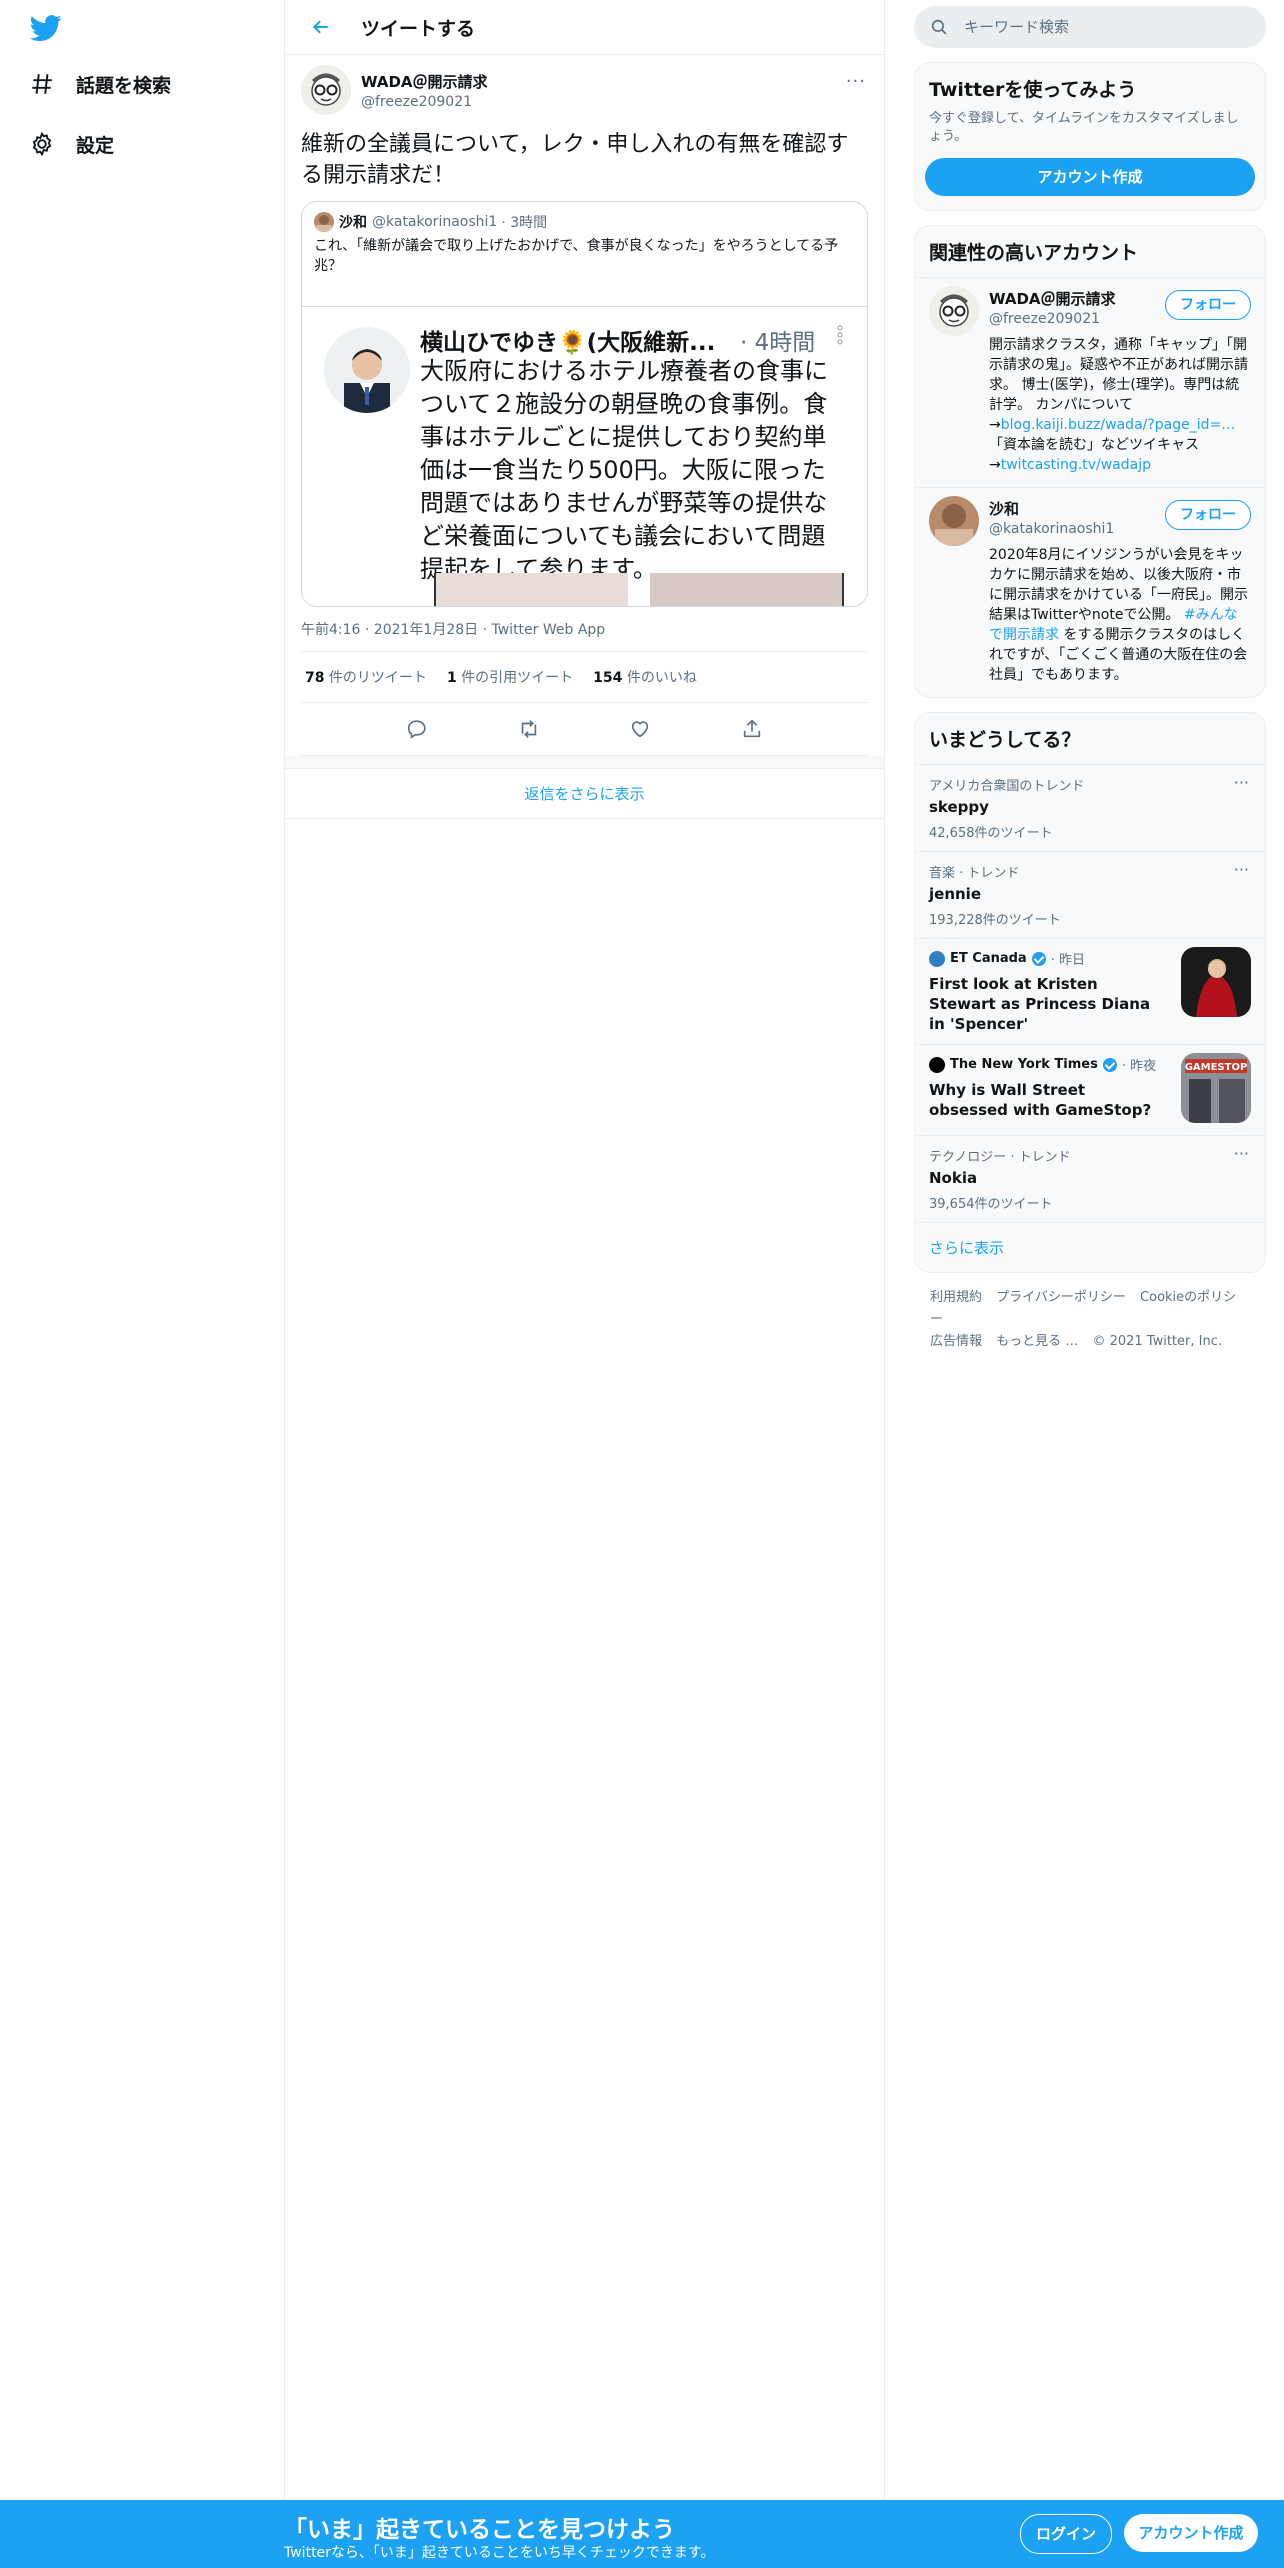 This screenshot has width=1284, height=2568. Describe the element at coordinates (1066, 2534) in the screenshot. I see `login-button: ログイン` at that location.